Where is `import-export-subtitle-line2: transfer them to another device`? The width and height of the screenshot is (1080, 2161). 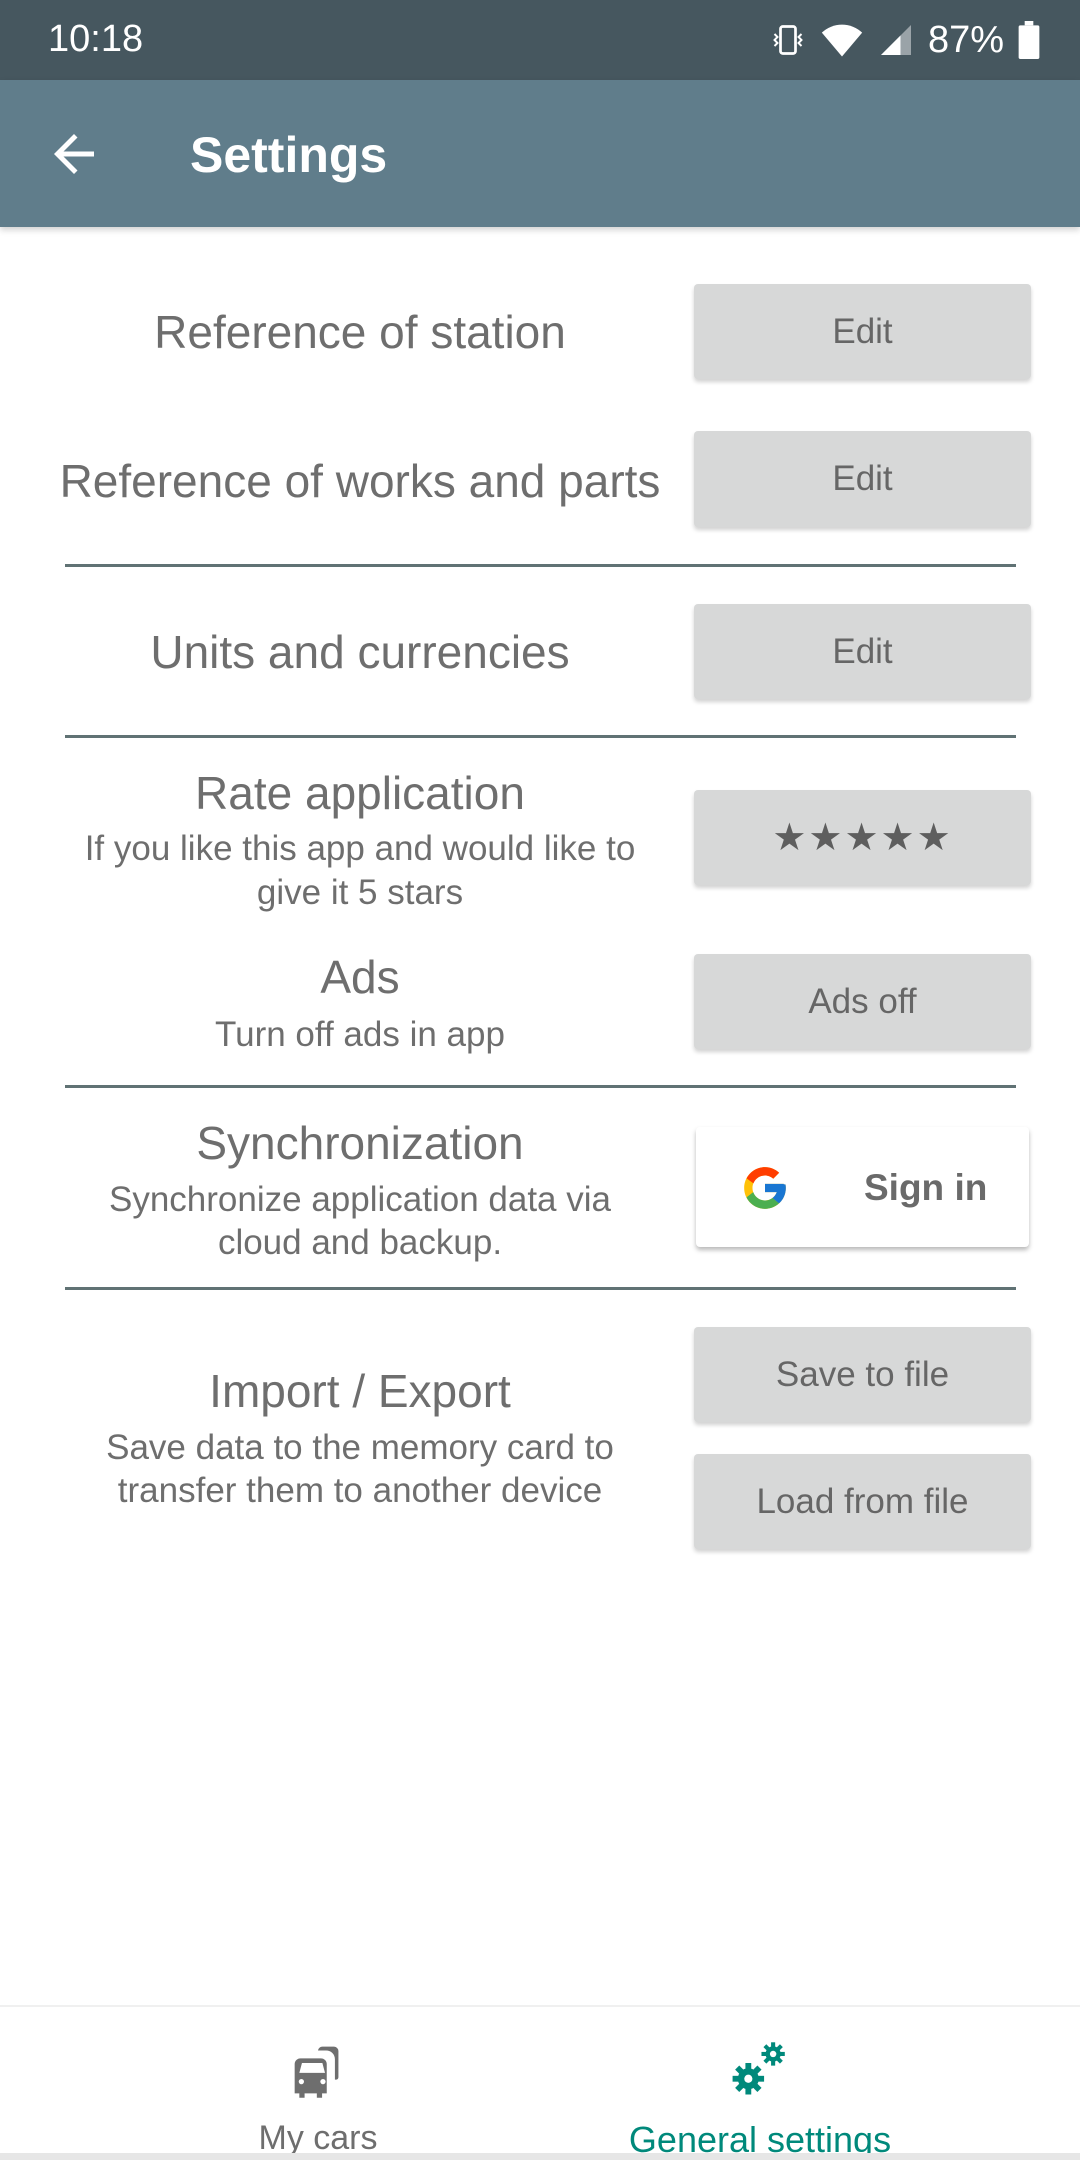
import-export-subtitle-line2: transfer them to another device is located at coordinates (360, 1490).